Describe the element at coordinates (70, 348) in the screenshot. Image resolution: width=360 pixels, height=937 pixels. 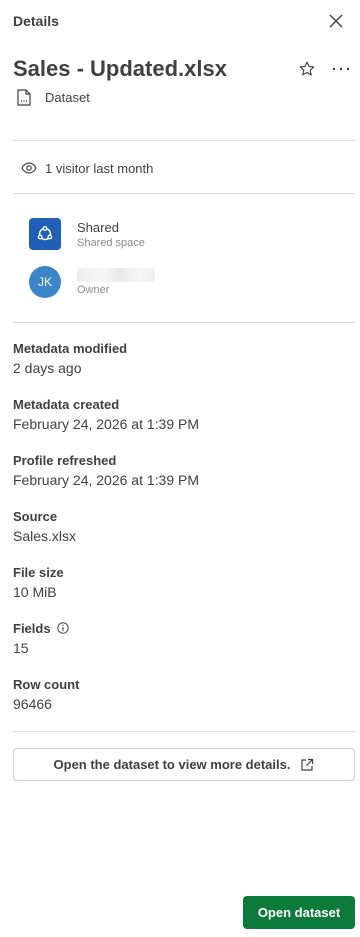
I see `prop-label: Metadata modified` at that location.